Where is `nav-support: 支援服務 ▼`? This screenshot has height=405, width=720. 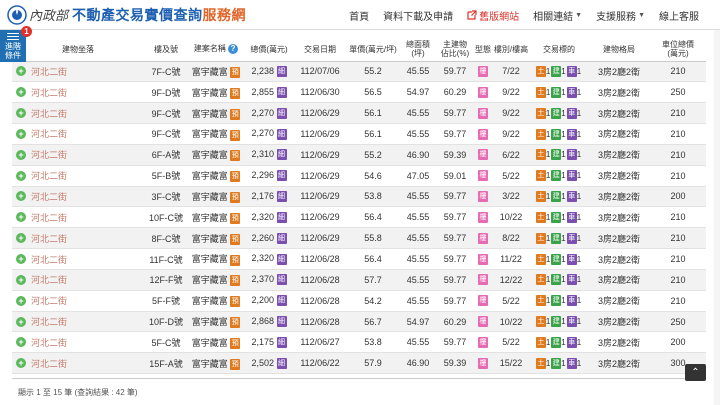
nav-support: 支援服務 ▼ is located at coordinates (620, 15).